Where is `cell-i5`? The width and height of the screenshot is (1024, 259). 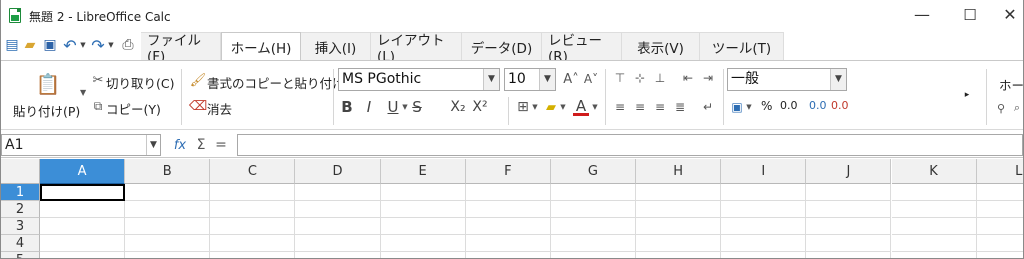 cell-i5 is located at coordinates (764, 255).